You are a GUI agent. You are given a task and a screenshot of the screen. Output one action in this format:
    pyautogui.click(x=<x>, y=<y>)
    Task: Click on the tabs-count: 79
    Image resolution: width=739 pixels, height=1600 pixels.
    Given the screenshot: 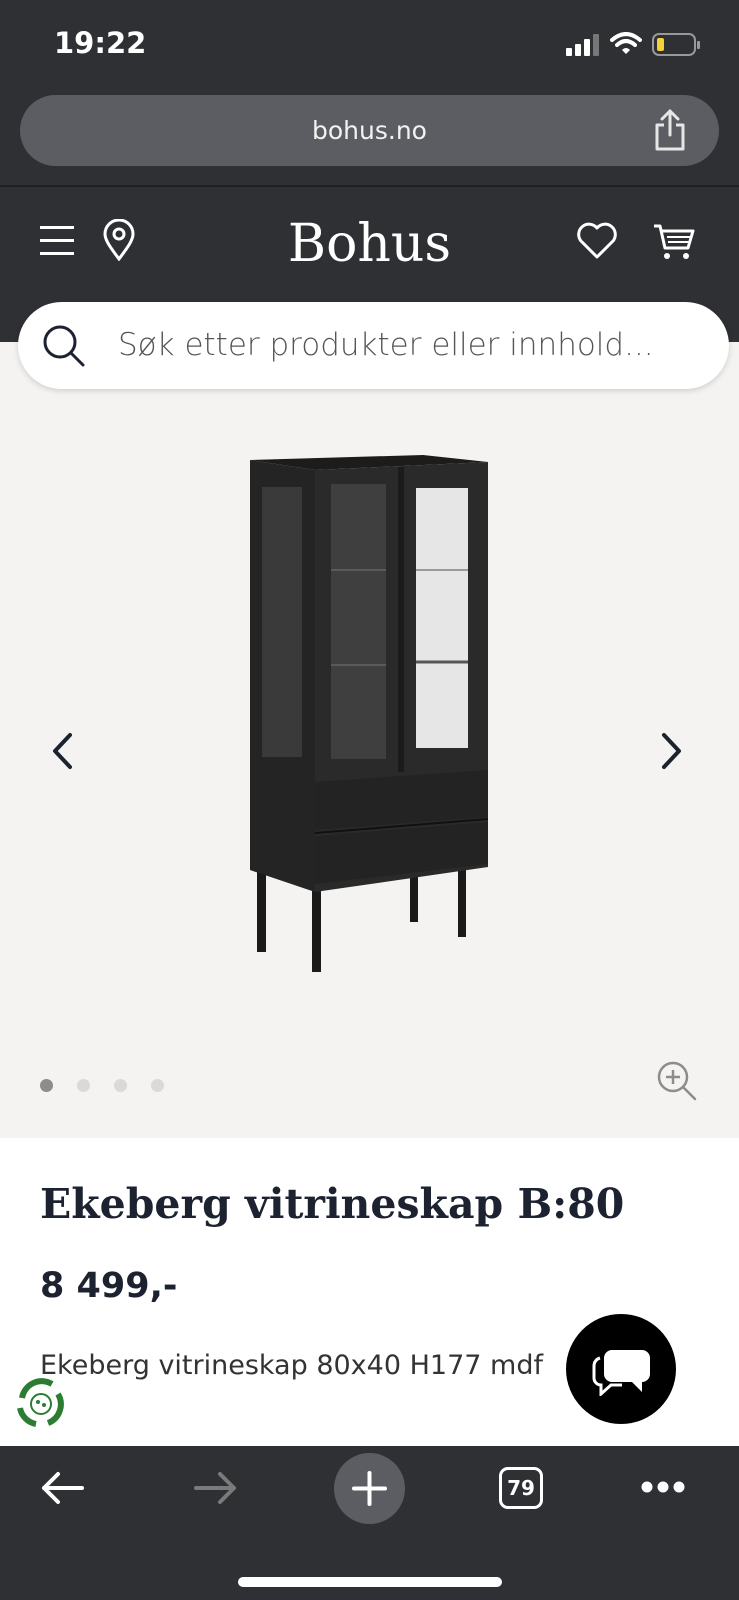 What is the action you would take?
    pyautogui.click(x=521, y=1488)
    